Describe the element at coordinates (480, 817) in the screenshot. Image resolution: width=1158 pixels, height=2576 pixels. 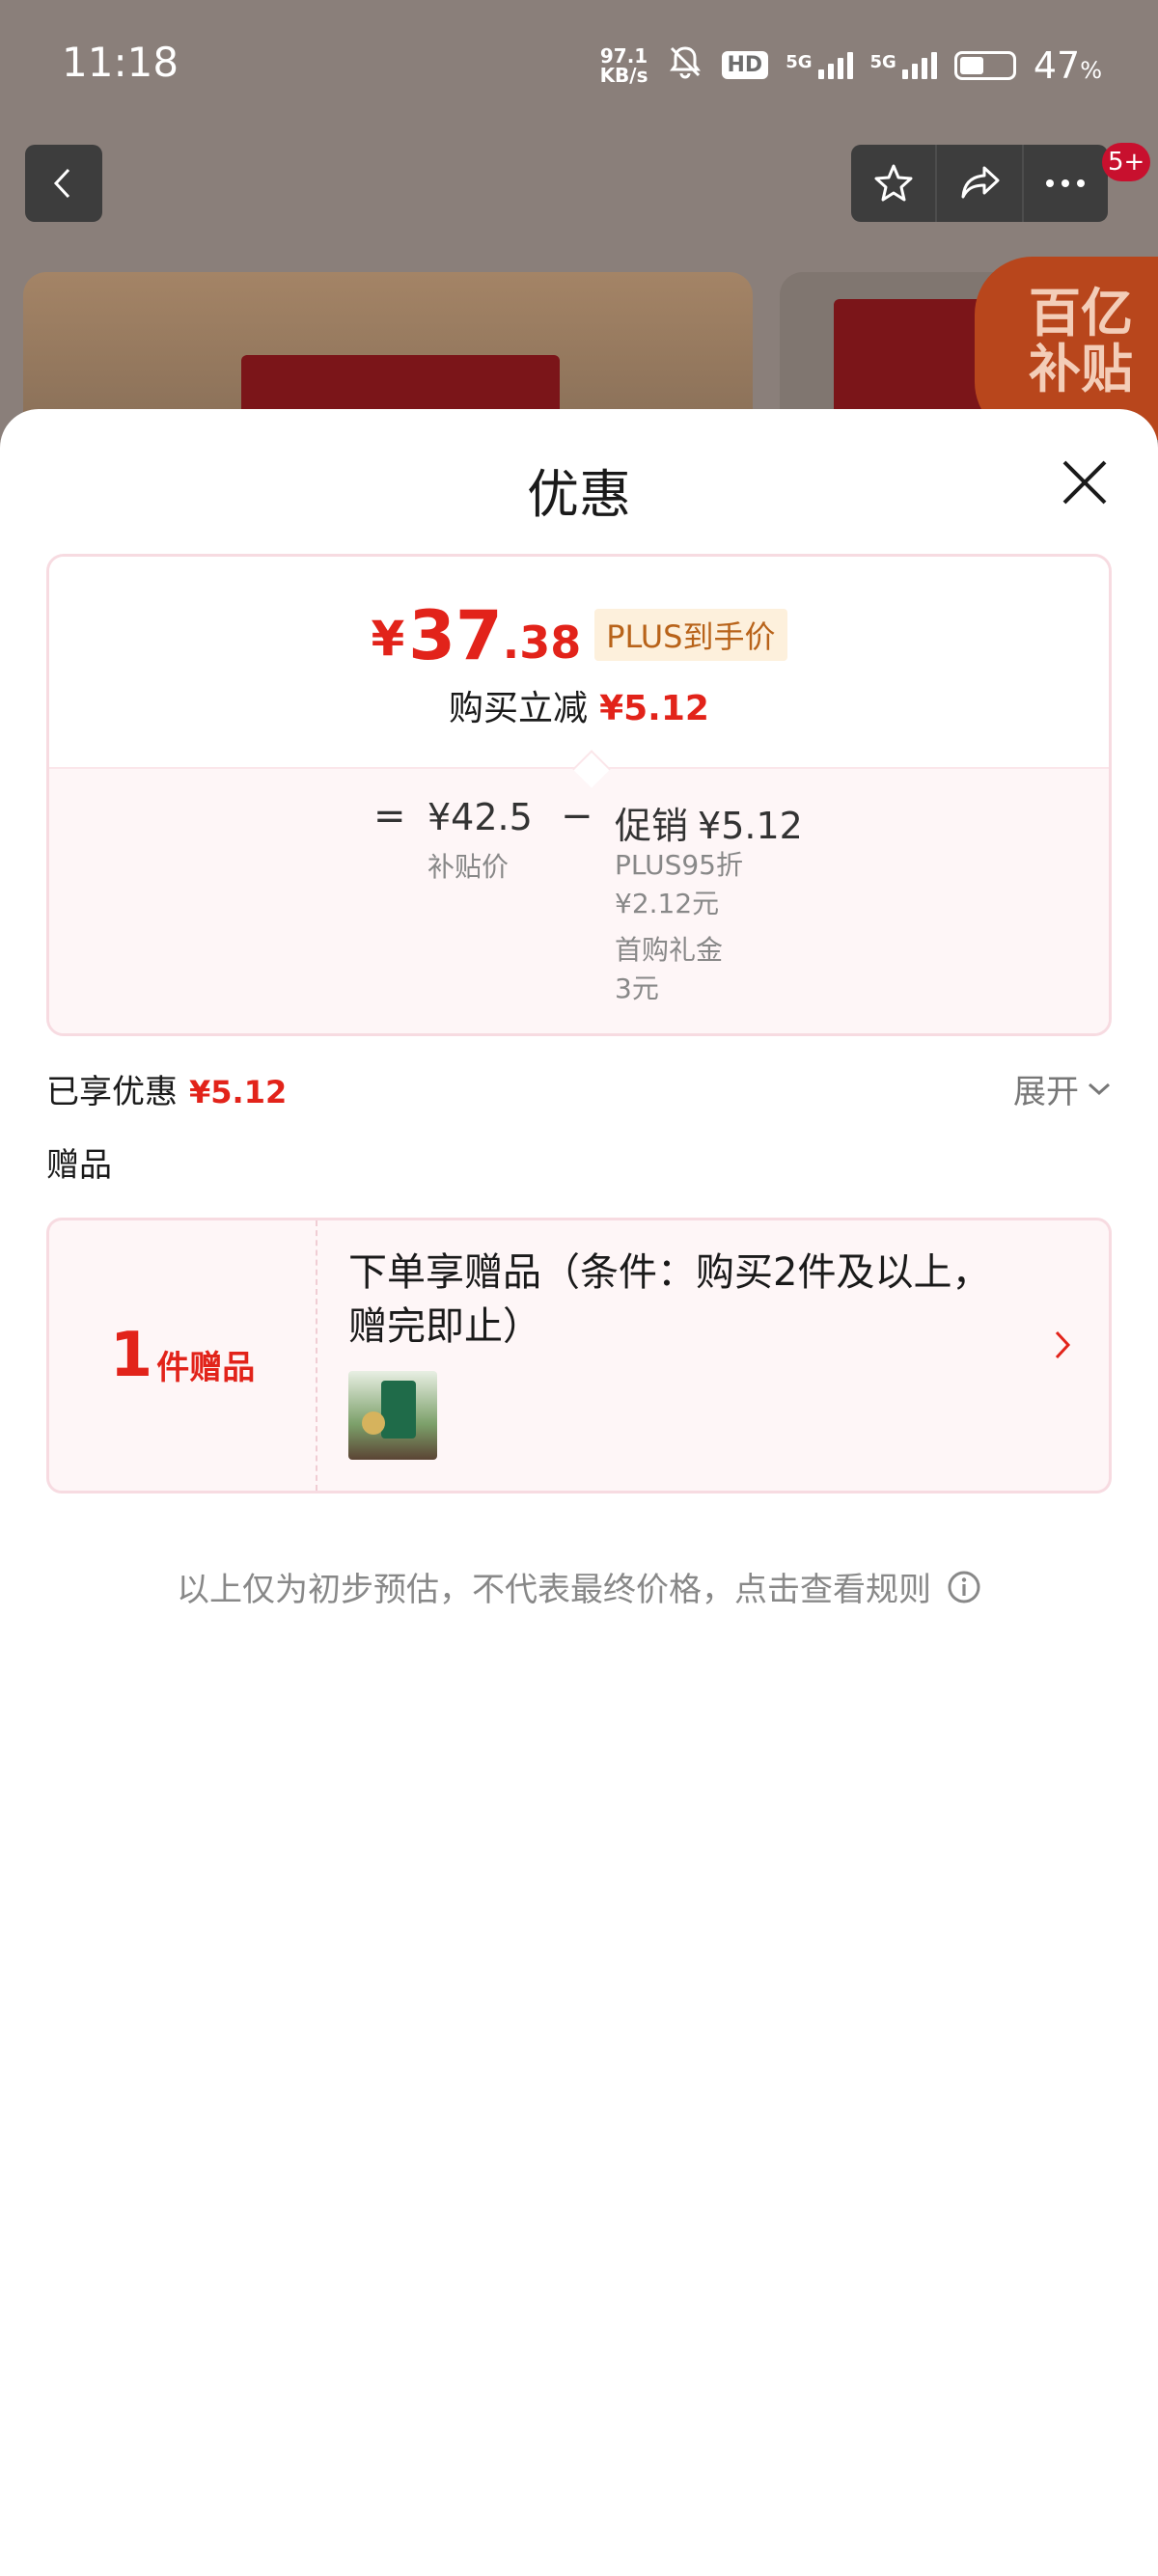
I see `subsidy-price: ¥42.5` at that location.